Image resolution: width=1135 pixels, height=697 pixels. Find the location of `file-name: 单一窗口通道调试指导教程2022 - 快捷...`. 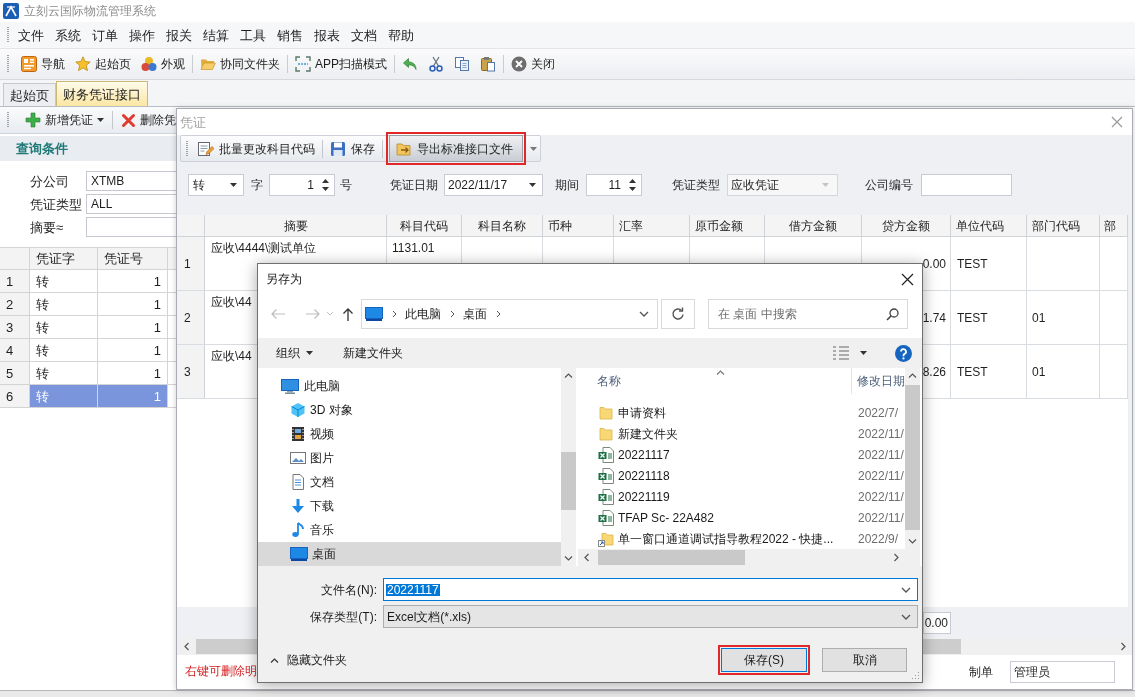

file-name: 单一窗口通道调试指导教程2022 - 快捷... is located at coordinates (726, 538).